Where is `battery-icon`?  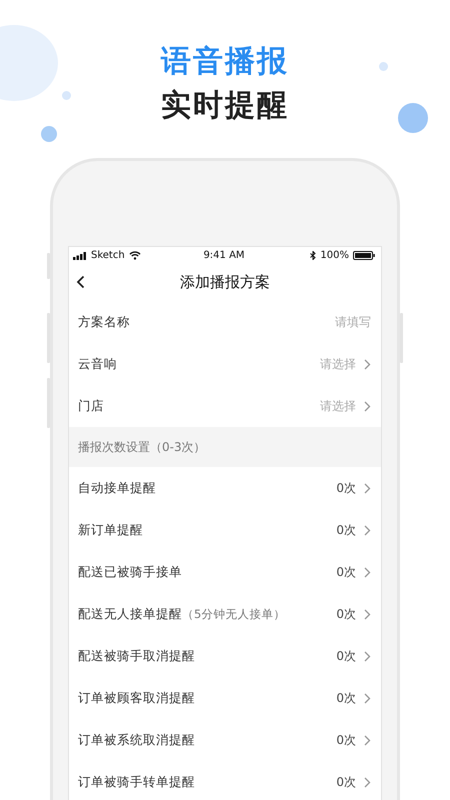
battery-icon is located at coordinates (363, 255).